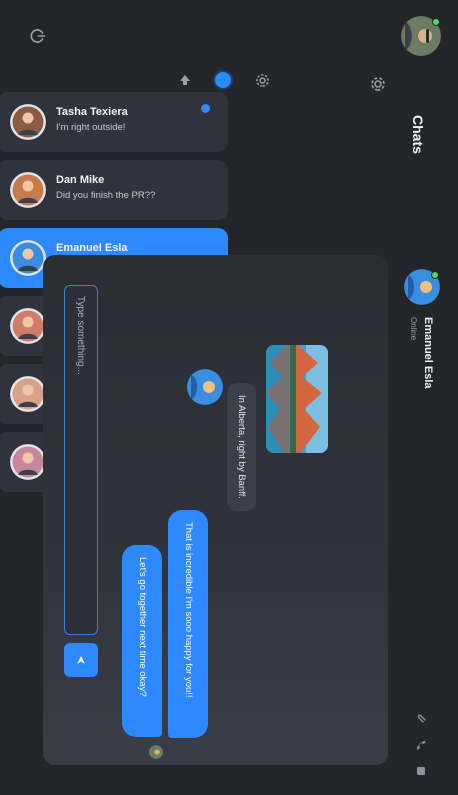  What do you see at coordinates (92, 112) in the screenshot?
I see `chat-name: Tasha Texiera` at bounding box center [92, 112].